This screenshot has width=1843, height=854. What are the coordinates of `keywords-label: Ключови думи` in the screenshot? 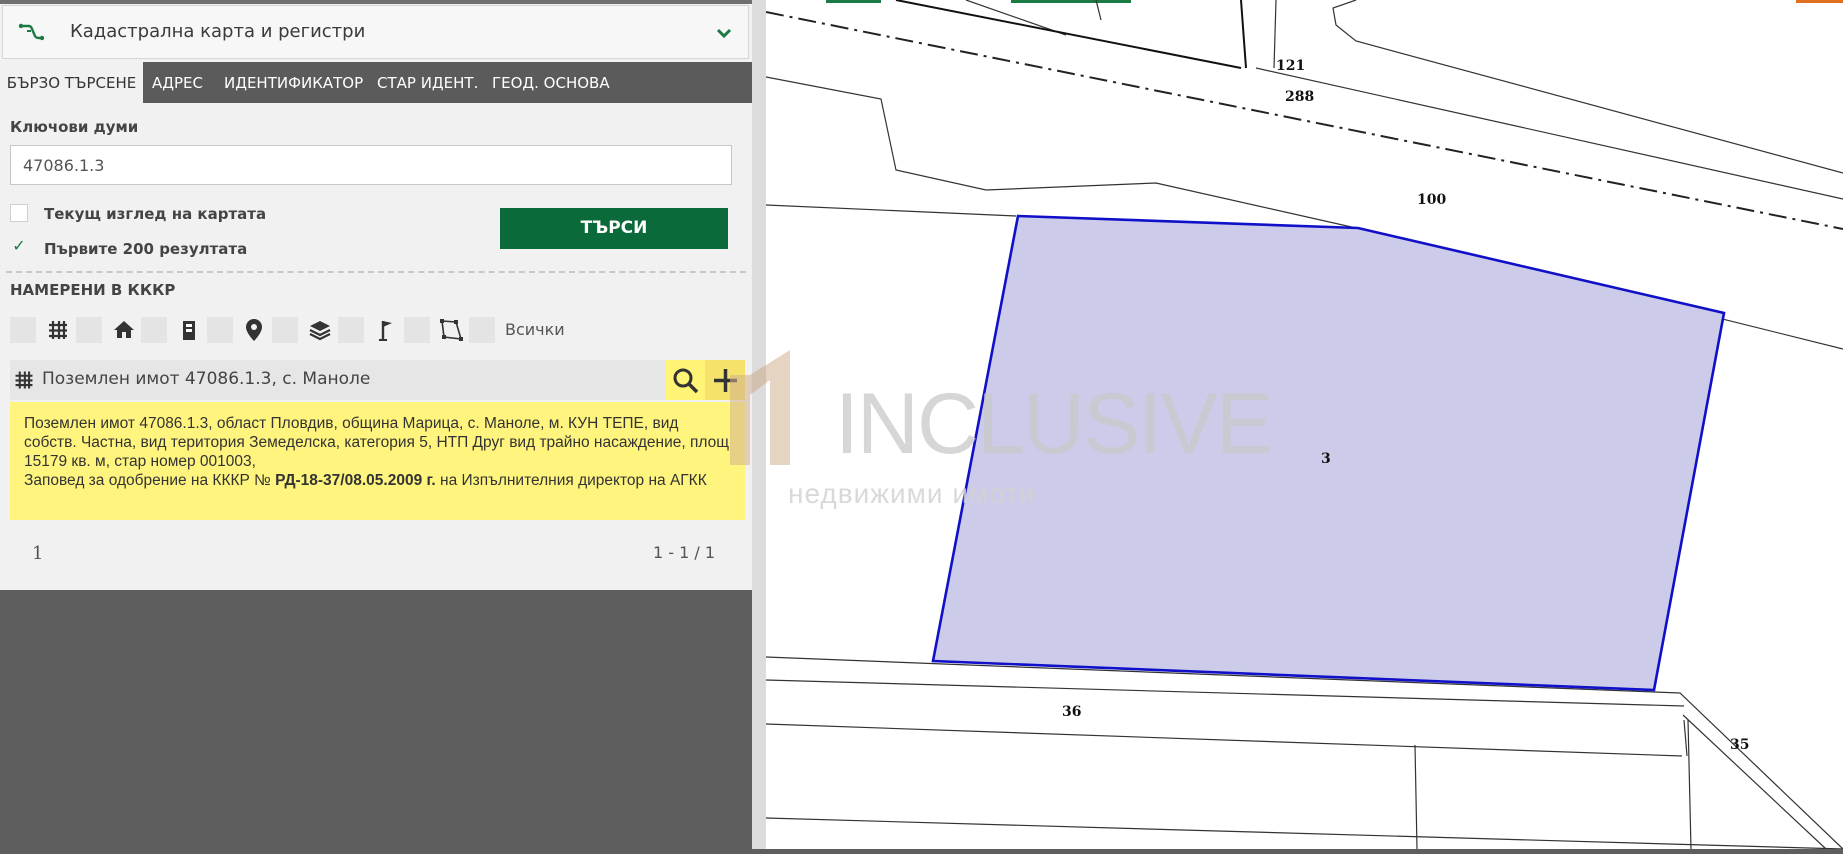 It's located at (74, 127).